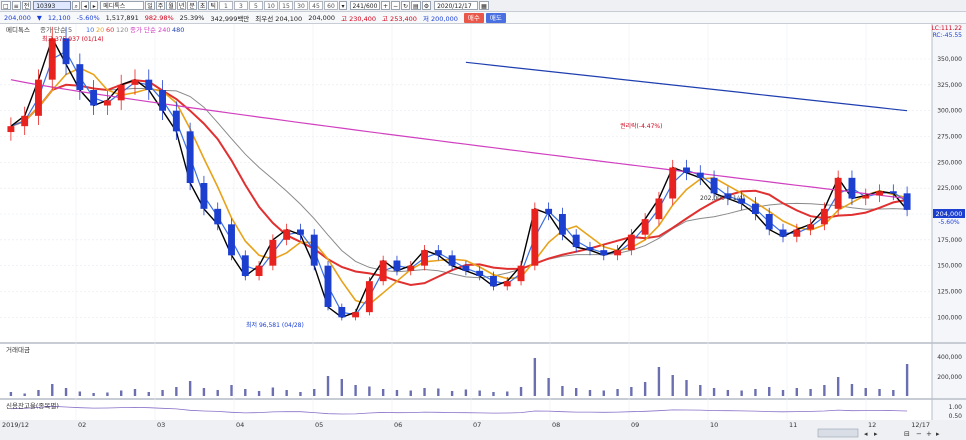 The image size is (966, 440). What do you see at coordinates (26, 5) in the screenshot?
I see `view-button: 전` at bounding box center [26, 5].